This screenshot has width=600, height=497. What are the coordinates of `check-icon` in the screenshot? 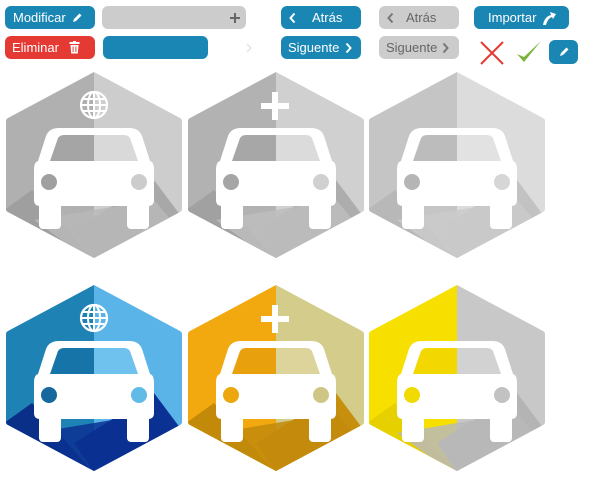 It's located at (529, 54).